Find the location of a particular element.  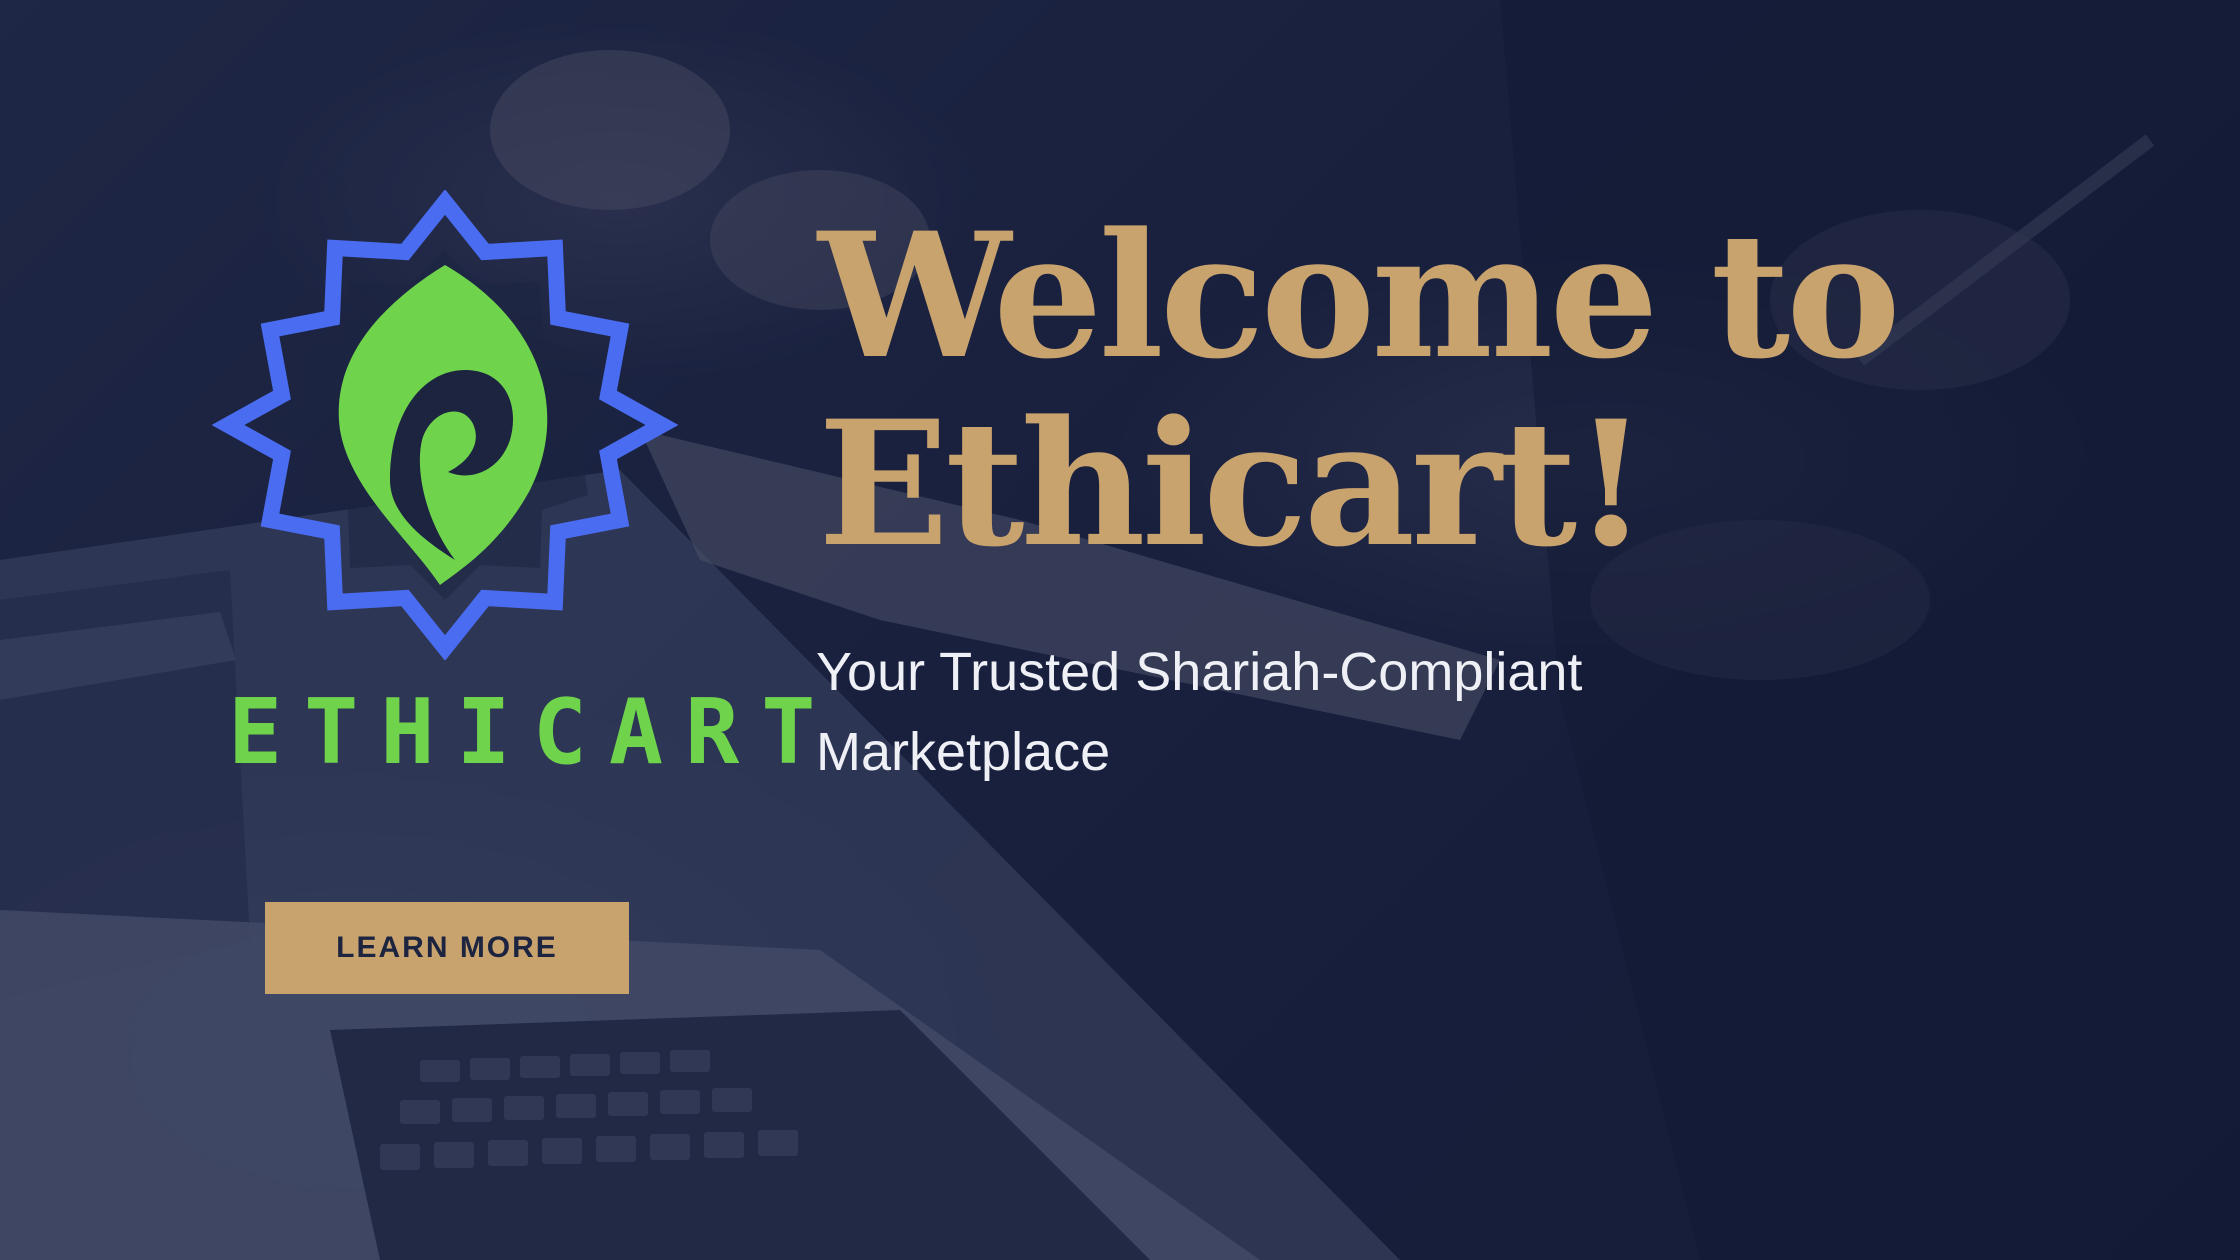

brand-wordmark: ETHICART is located at coordinates (533, 732).